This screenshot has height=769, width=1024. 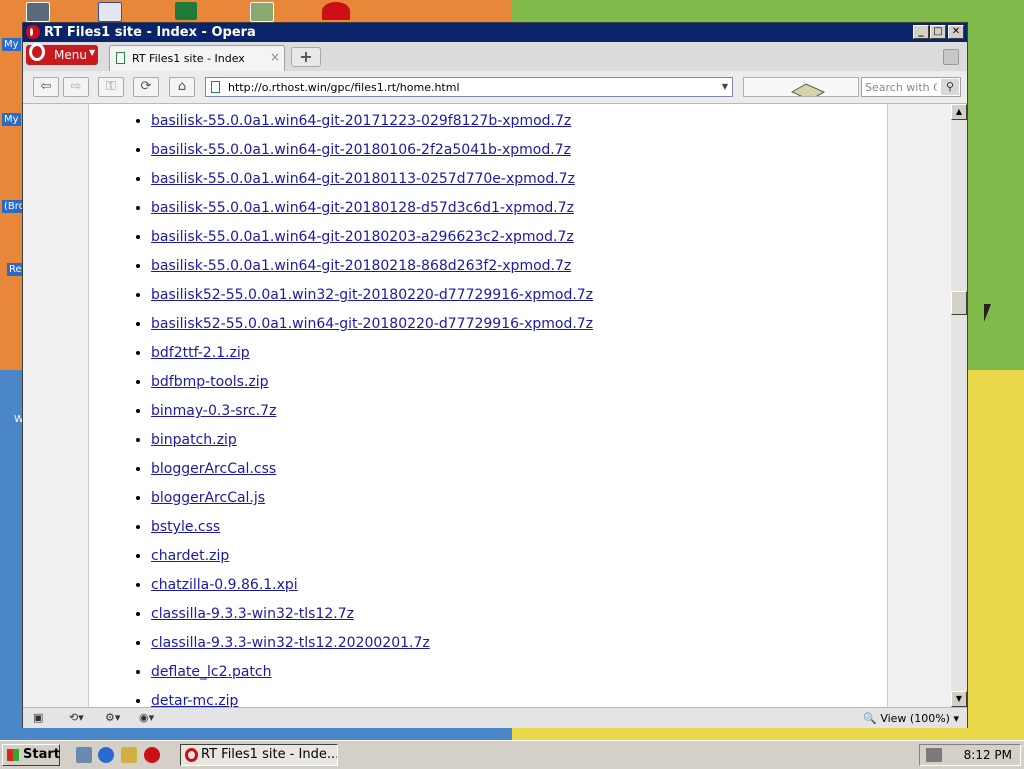 What do you see at coordinates (290, 643) in the screenshot?
I see `file-link: classilla-9.3.3-win32-tls12.20200201.7z` at bounding box center [290, 643].